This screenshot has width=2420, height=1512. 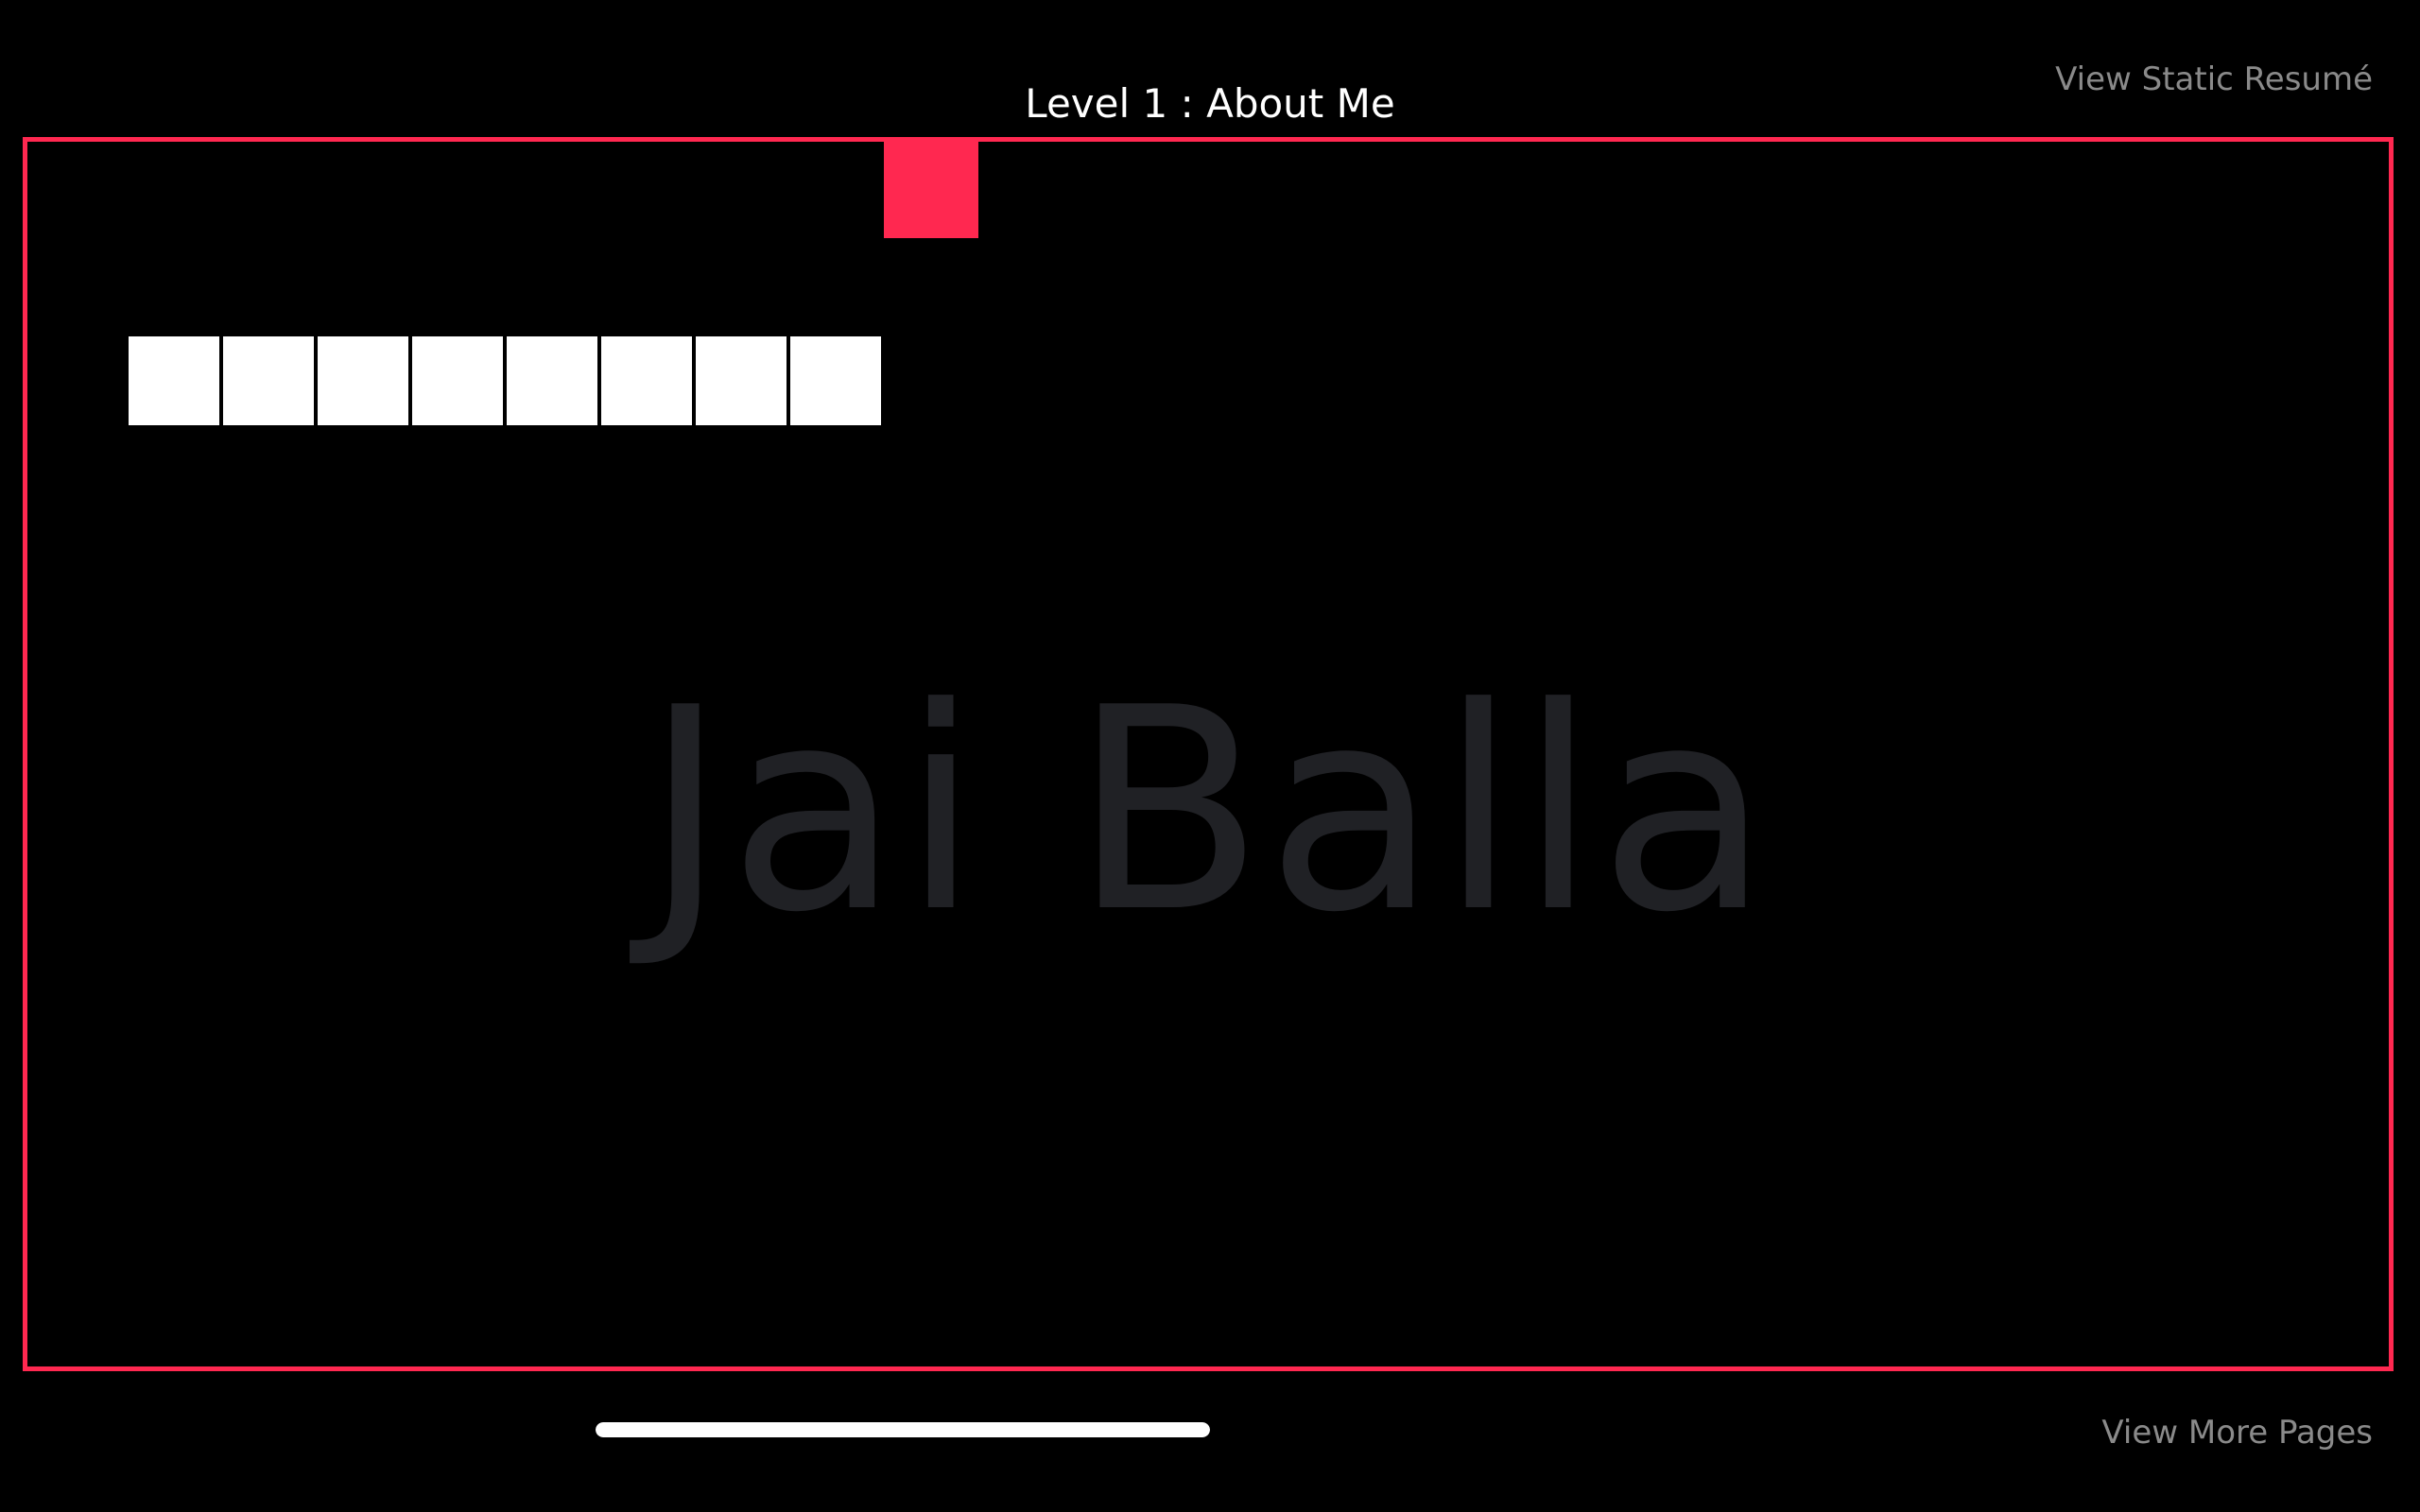 What do you see at coordinates (505, 380) in the screenshot?
I see `brick-row` at bounding box center [505, 380].